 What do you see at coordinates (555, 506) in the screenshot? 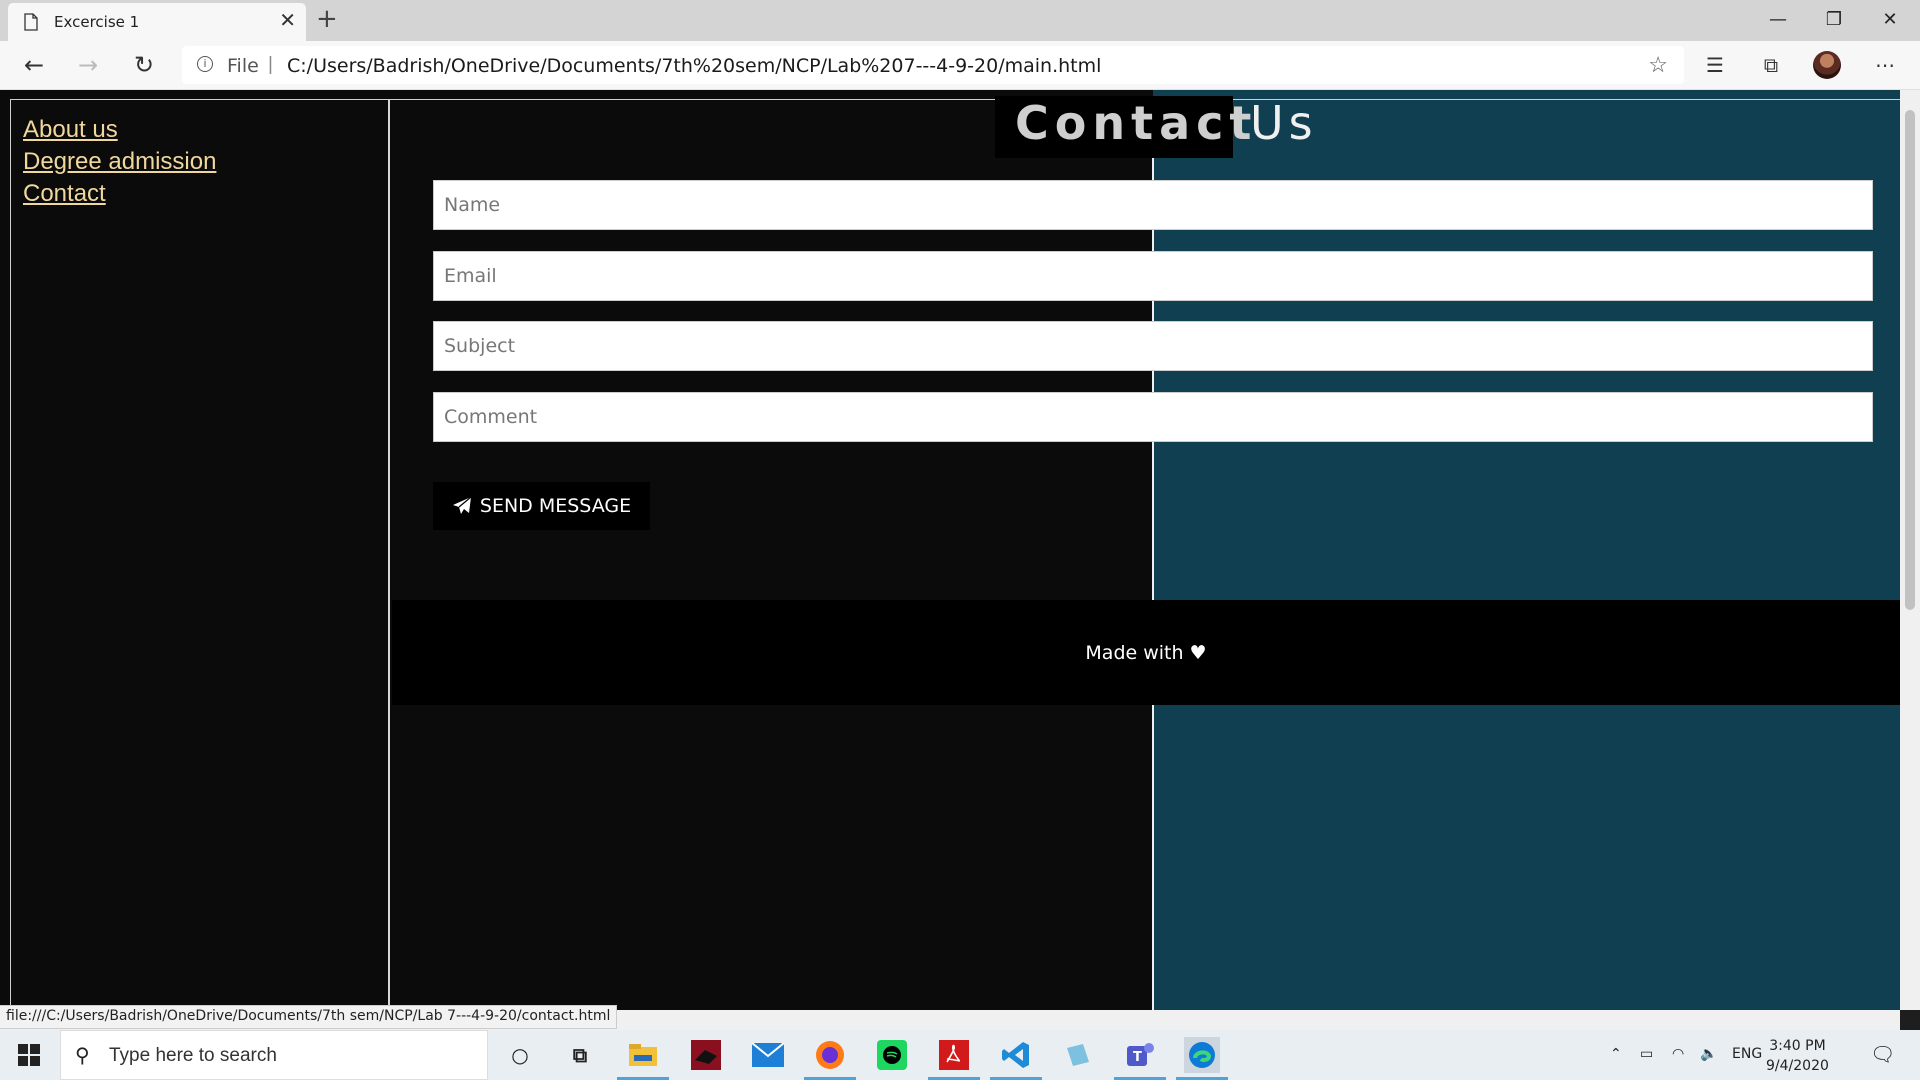
I see `send-message-label: SEND MESSAGE` at bounding box center [555, 506].